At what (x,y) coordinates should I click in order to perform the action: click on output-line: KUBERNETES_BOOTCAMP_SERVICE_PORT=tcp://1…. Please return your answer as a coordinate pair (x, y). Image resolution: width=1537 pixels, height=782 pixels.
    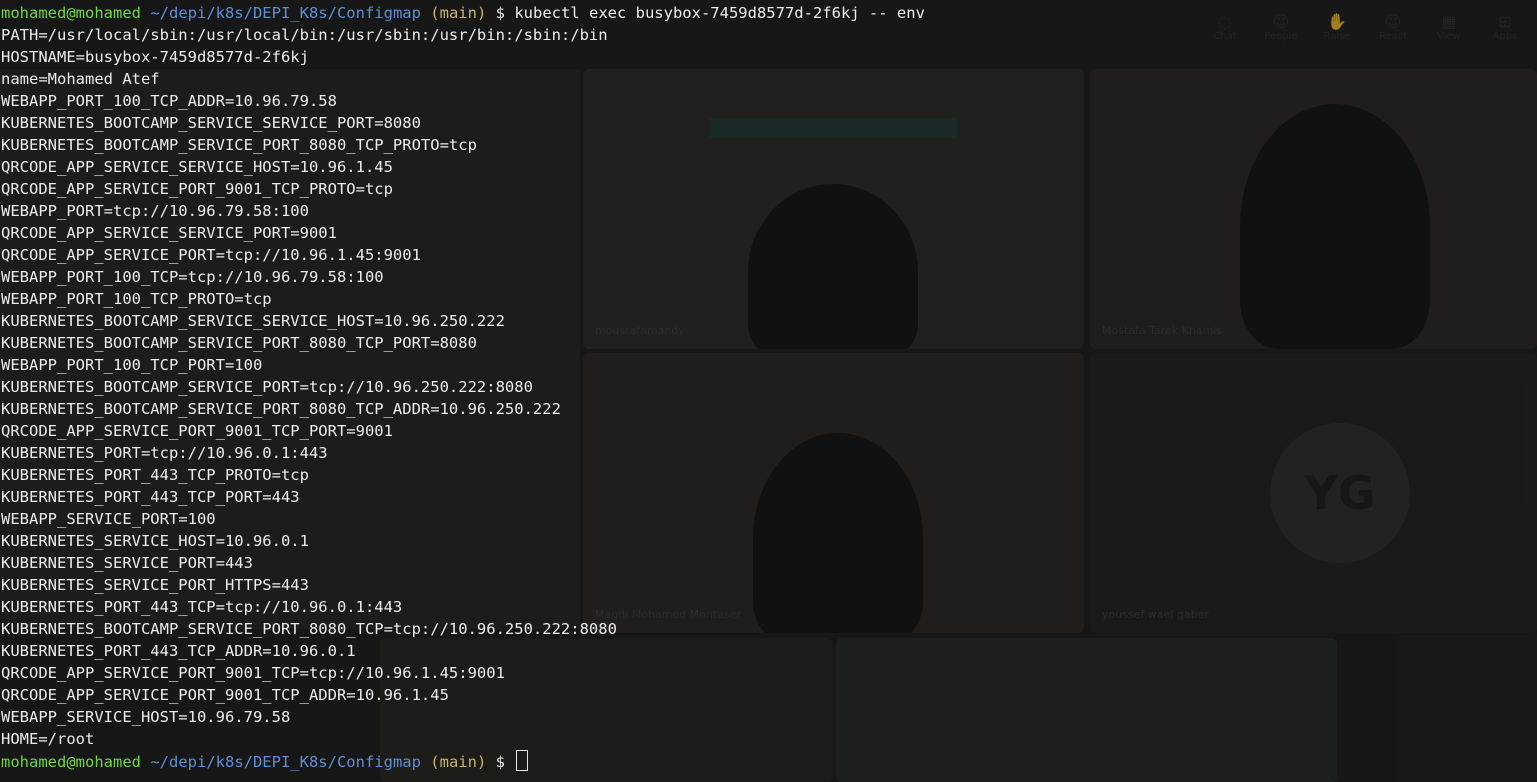
    Looking at the image, I should click on (267, 387).